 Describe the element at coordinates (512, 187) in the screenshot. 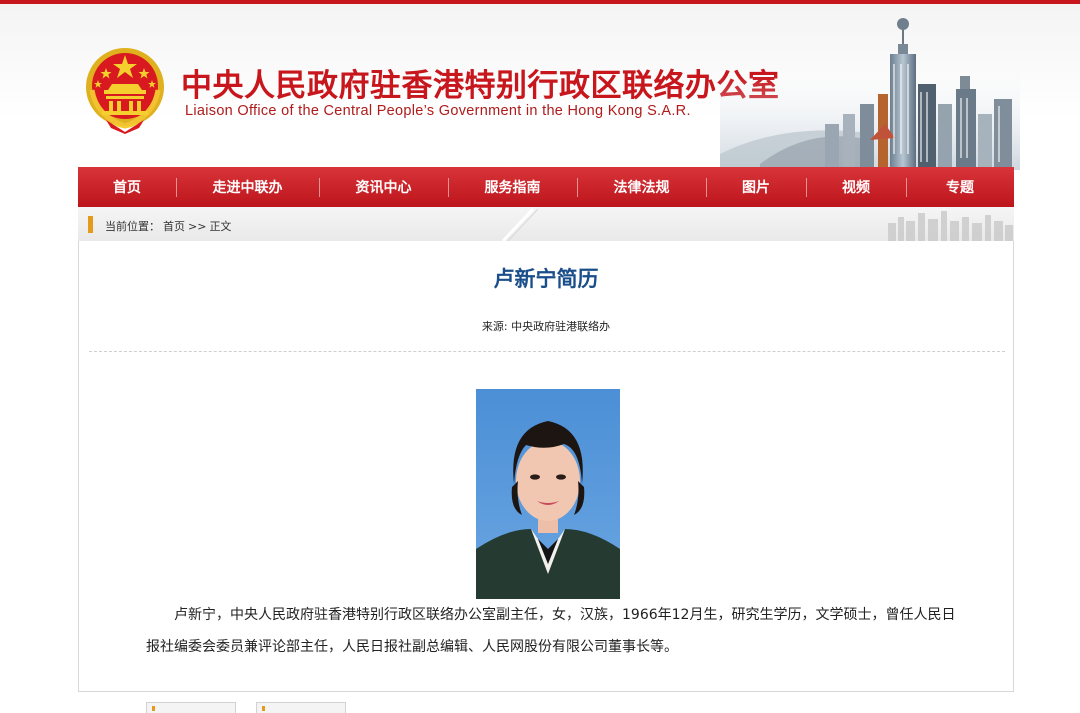

I see `nav-item-services: 服务指南` at that location.